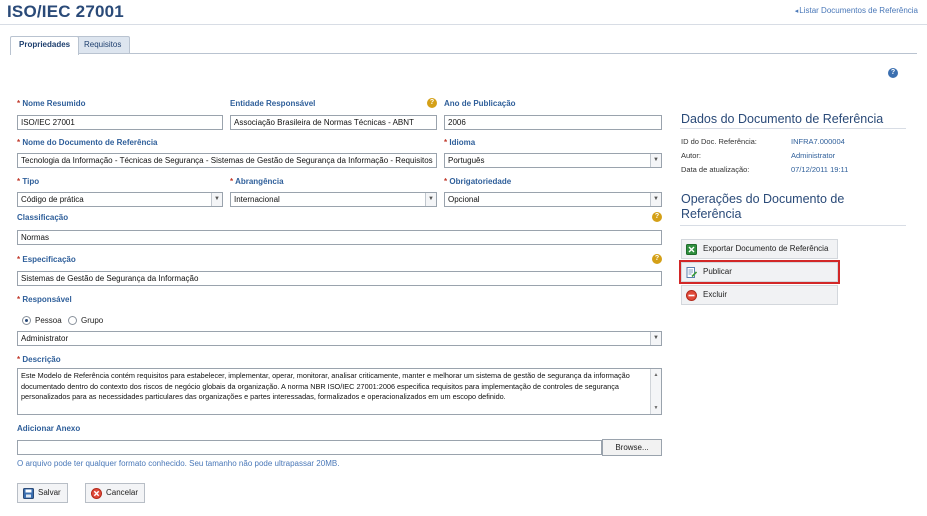 This screenshot has width=927, height=516. I want to click on info-id-label: ID do Doc. Referência:, so click(719, 141).